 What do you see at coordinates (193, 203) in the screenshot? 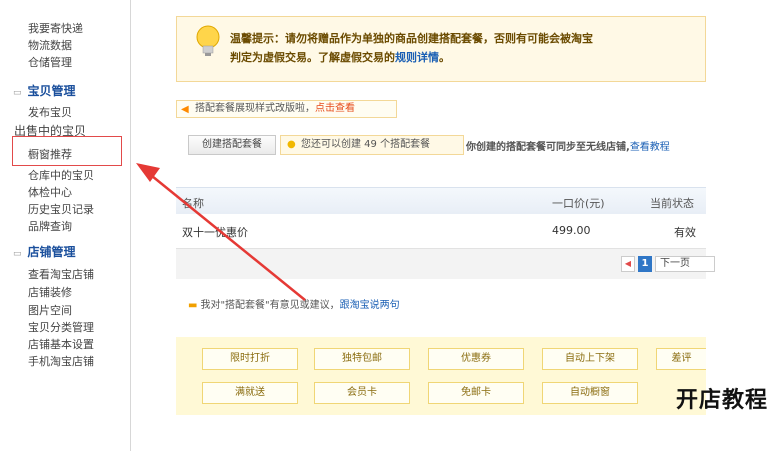
I see `column-header-name: 名称` at bounding box center [193, 203].